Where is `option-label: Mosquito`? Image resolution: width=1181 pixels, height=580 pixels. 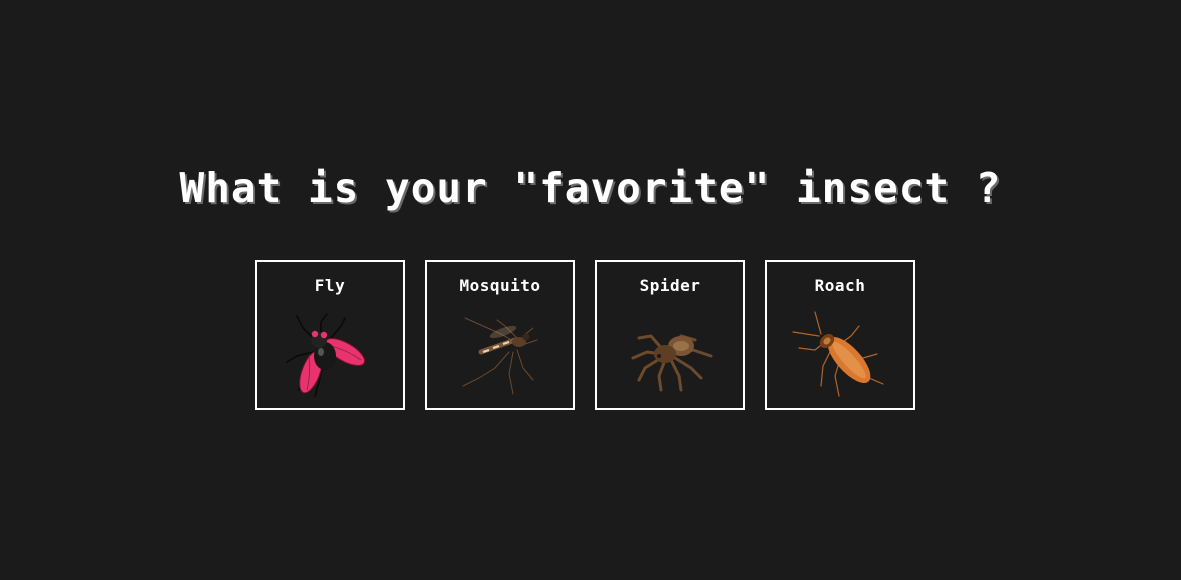
option-label: Mosquito is located at coordinates (500, 285).